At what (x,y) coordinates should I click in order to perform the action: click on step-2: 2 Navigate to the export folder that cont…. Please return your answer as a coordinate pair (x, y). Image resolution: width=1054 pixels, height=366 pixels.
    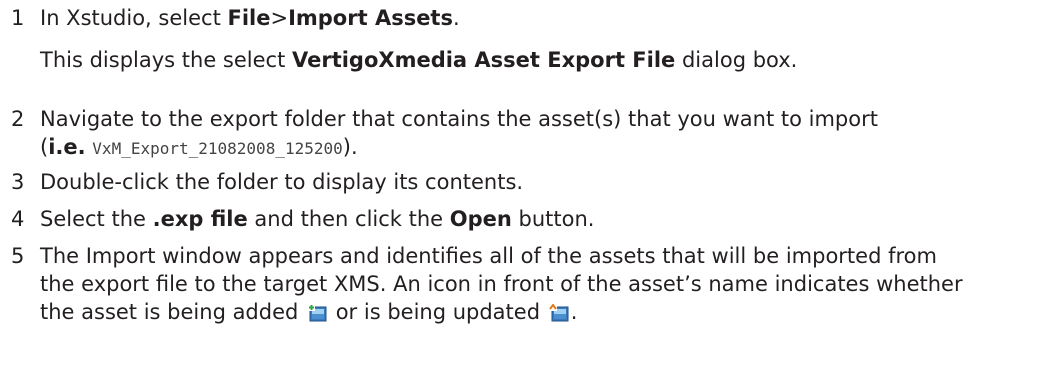
    Looking at the image, I should click on (444, 119).